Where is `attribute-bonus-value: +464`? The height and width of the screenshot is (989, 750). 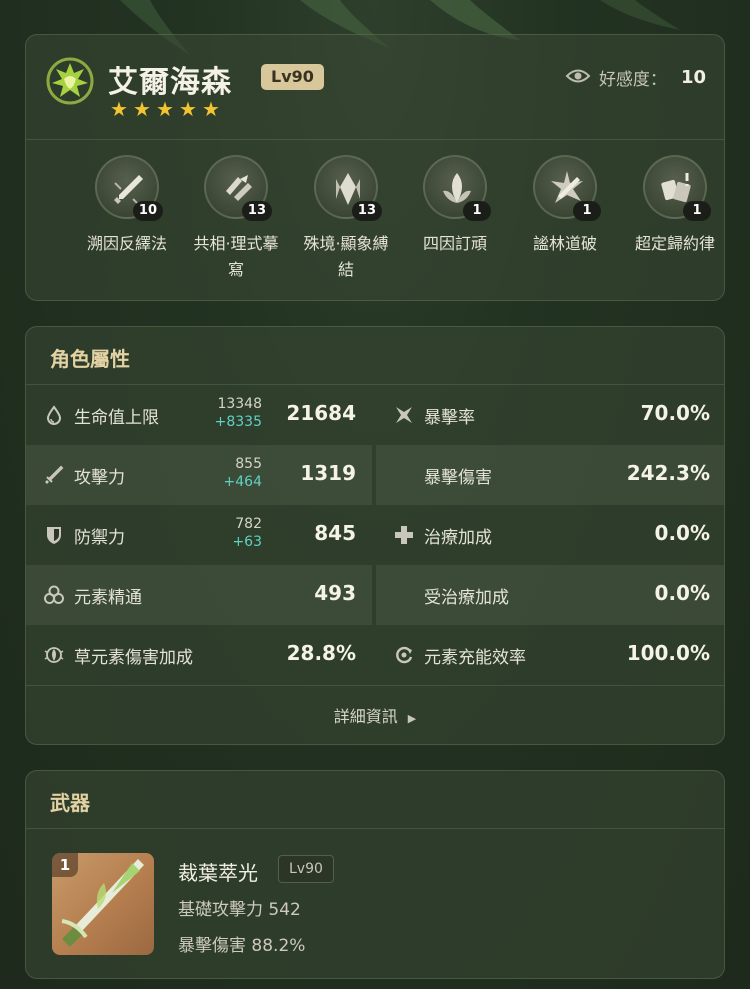 attribute-bonus-value: +464 is located at coordinates (242, 482).